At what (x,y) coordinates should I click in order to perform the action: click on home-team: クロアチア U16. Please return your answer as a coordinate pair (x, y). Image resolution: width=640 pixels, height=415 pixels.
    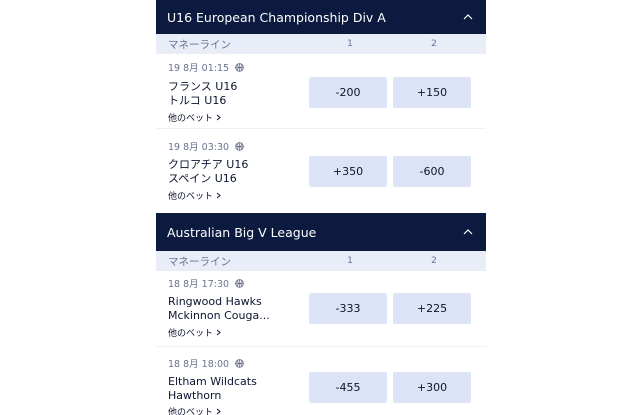
    Looking at the image, I should click on (208, 164).